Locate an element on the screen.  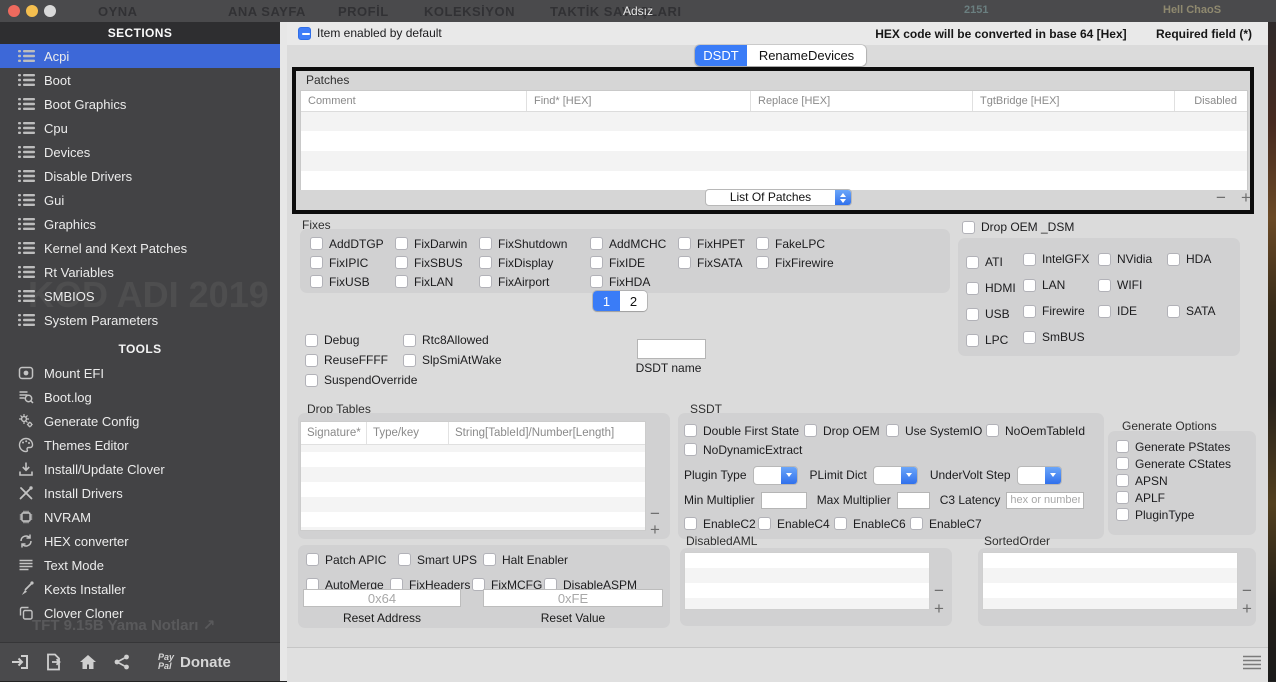
checkbox-ide: IDE is located at coordinates (1117, 311).